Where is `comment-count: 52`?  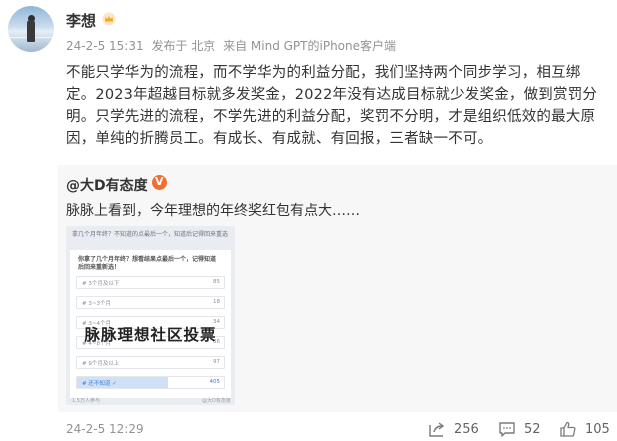 comment-count: 52 is located at coordinates (532, 429).